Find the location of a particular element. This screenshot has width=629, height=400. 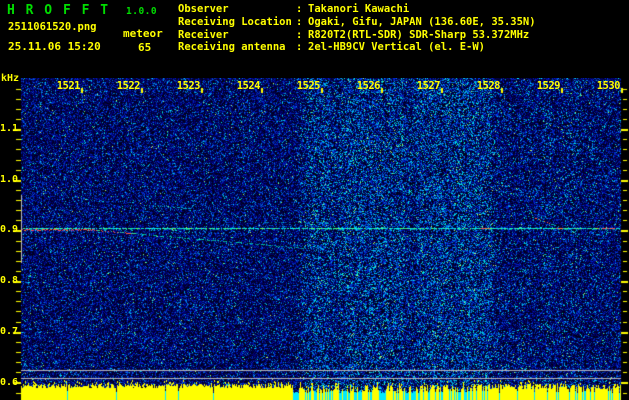

info-value: 2el-HB9CV Vertical (el. E-W) is located at coordinates (397, 47).